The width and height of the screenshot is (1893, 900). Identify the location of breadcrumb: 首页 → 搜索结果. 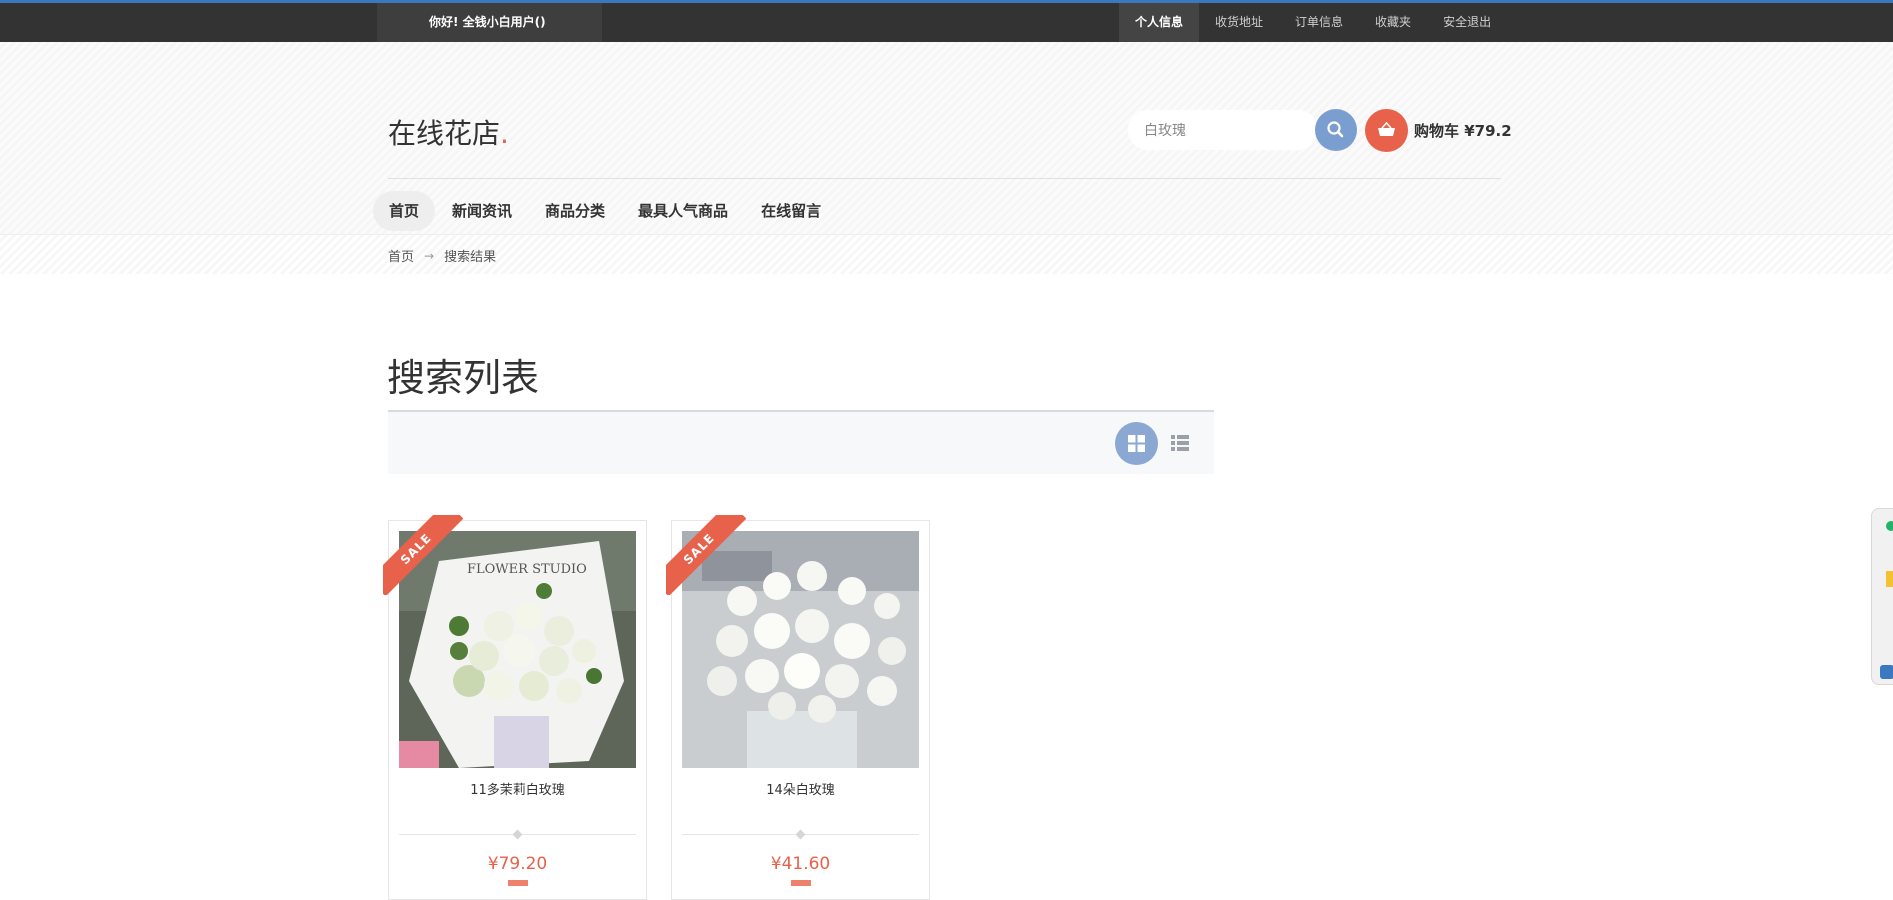
(442, 256).